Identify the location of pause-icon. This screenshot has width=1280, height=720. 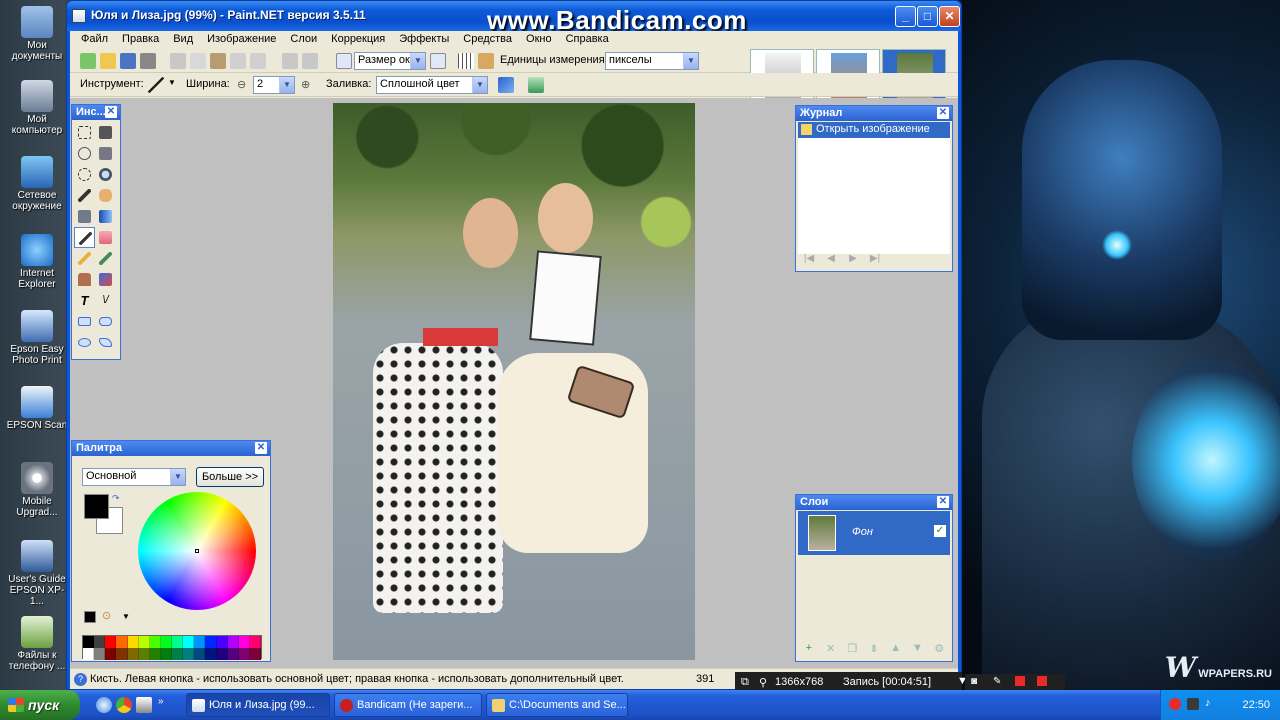
(1020, 681).